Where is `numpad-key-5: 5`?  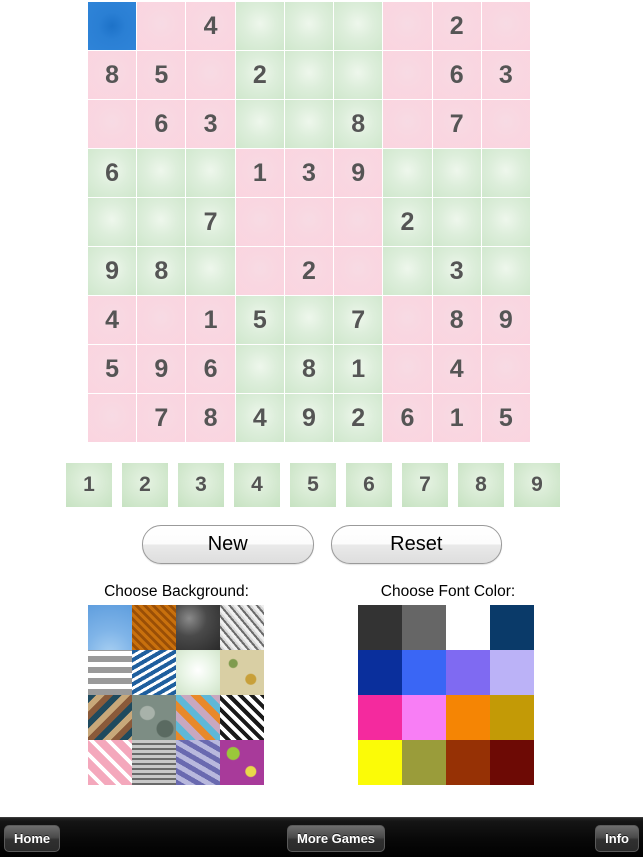
numpad-key-5: 5 is located at coordinates (313, 485).